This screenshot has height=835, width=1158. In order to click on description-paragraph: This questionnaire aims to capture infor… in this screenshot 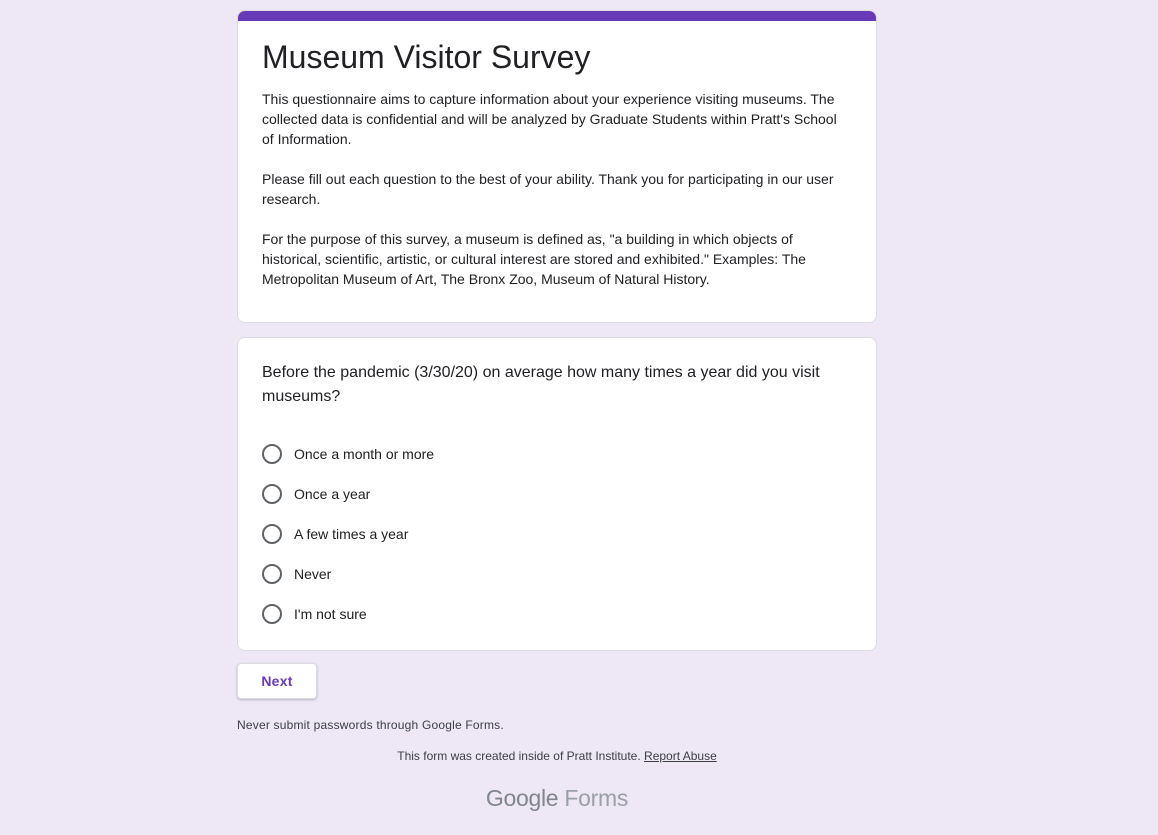, I will do `click(549, 119)`.